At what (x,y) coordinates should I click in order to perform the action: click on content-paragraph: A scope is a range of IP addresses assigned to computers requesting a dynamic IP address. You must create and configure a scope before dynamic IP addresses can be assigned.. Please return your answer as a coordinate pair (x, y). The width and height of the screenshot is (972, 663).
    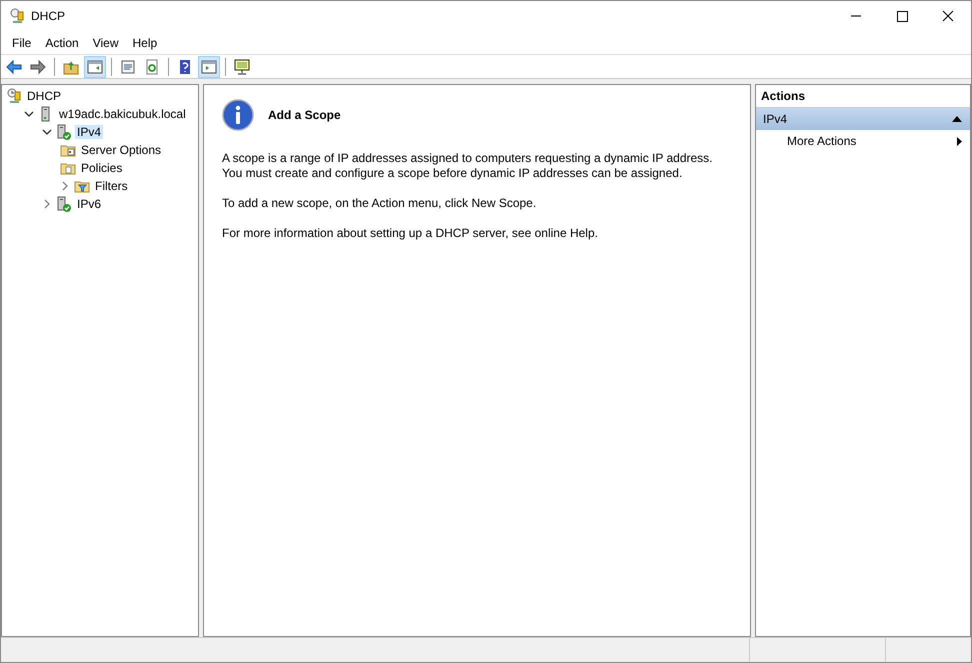
    Looking at the image, I should click on (468, 166).